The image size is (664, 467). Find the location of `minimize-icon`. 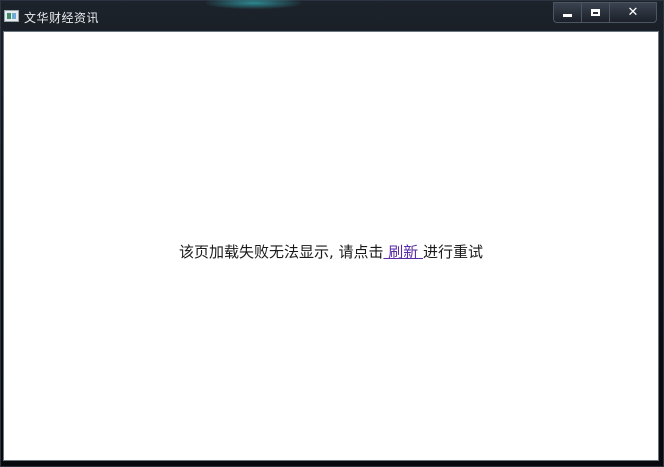

minimize-icon is located at coordinates (567, 15).